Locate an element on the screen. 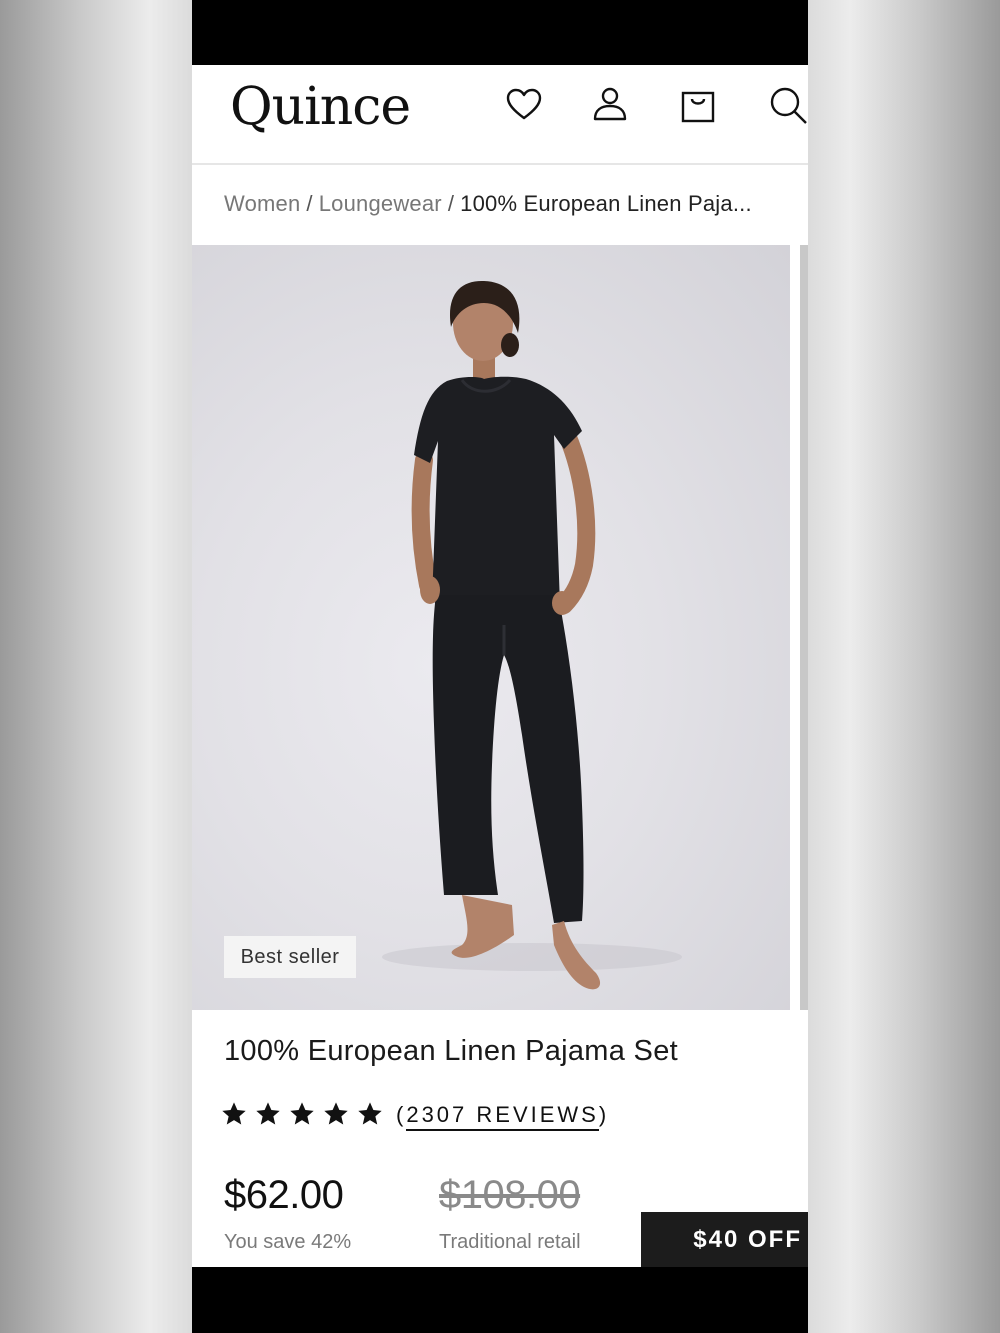 The image size is (1000, 1333). savings-text: You save 42% is located at coordinates (288, 1242).